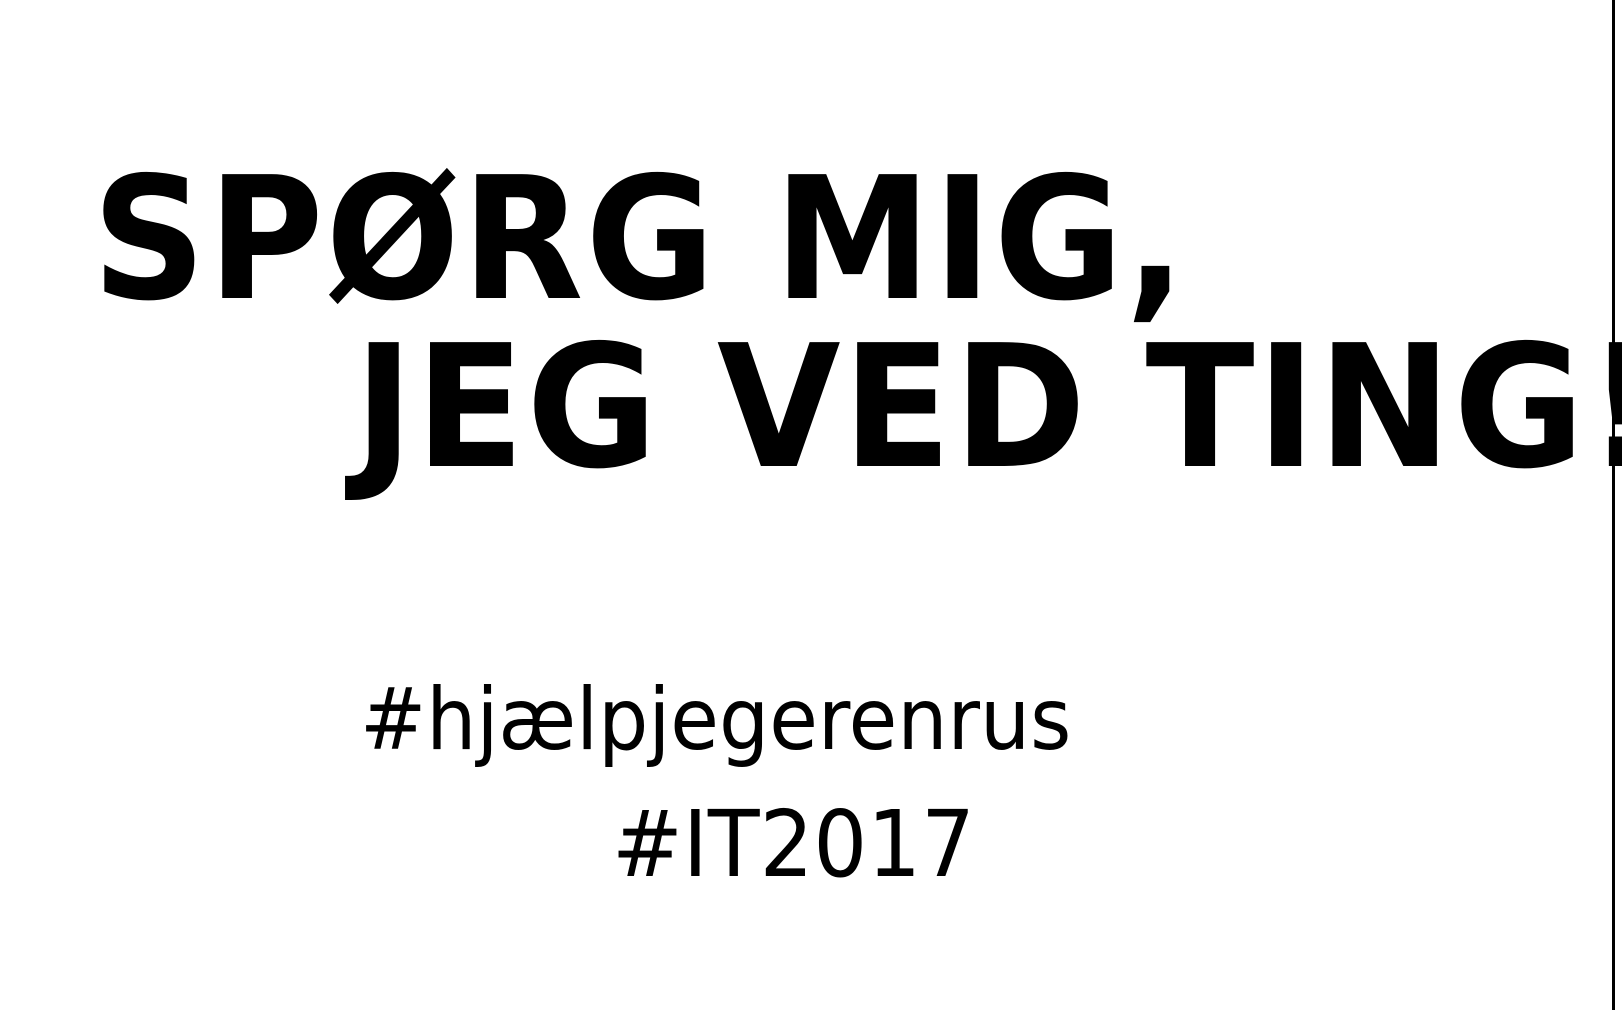 The width and height of the screenshot is (1622, 1010). What do you see at coordinates (793, 844) in the screenshot?
I see `hashtag-it2017: #IT2017` at bounding box center [793, 844].